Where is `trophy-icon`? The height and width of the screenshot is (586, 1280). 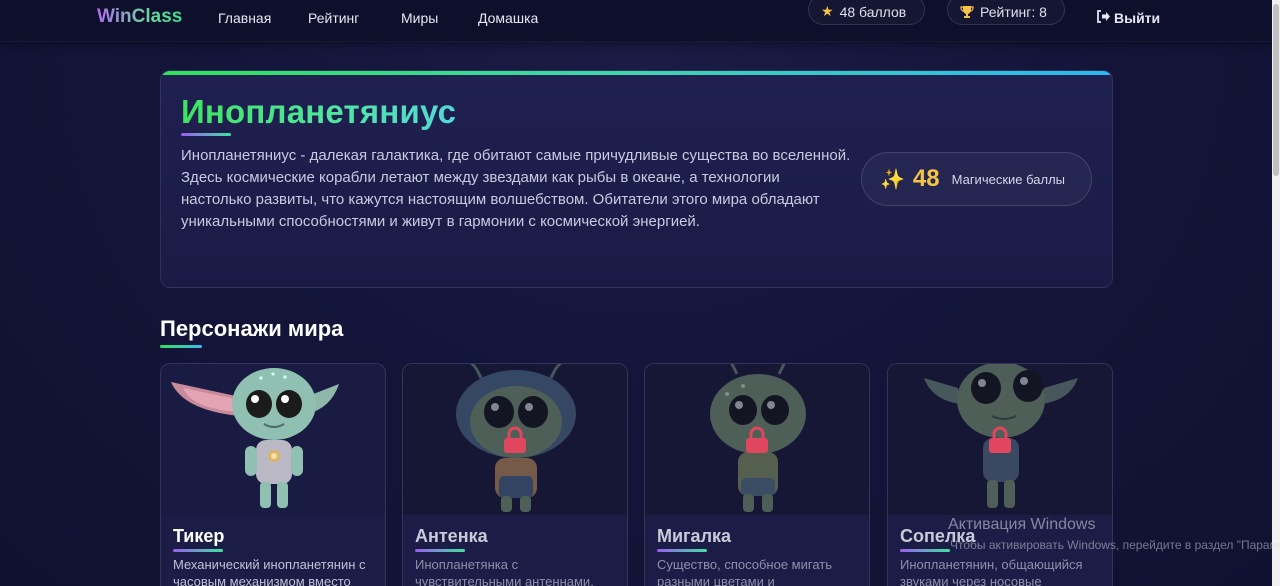 trophy-icon is located at coordinates (967, 12).